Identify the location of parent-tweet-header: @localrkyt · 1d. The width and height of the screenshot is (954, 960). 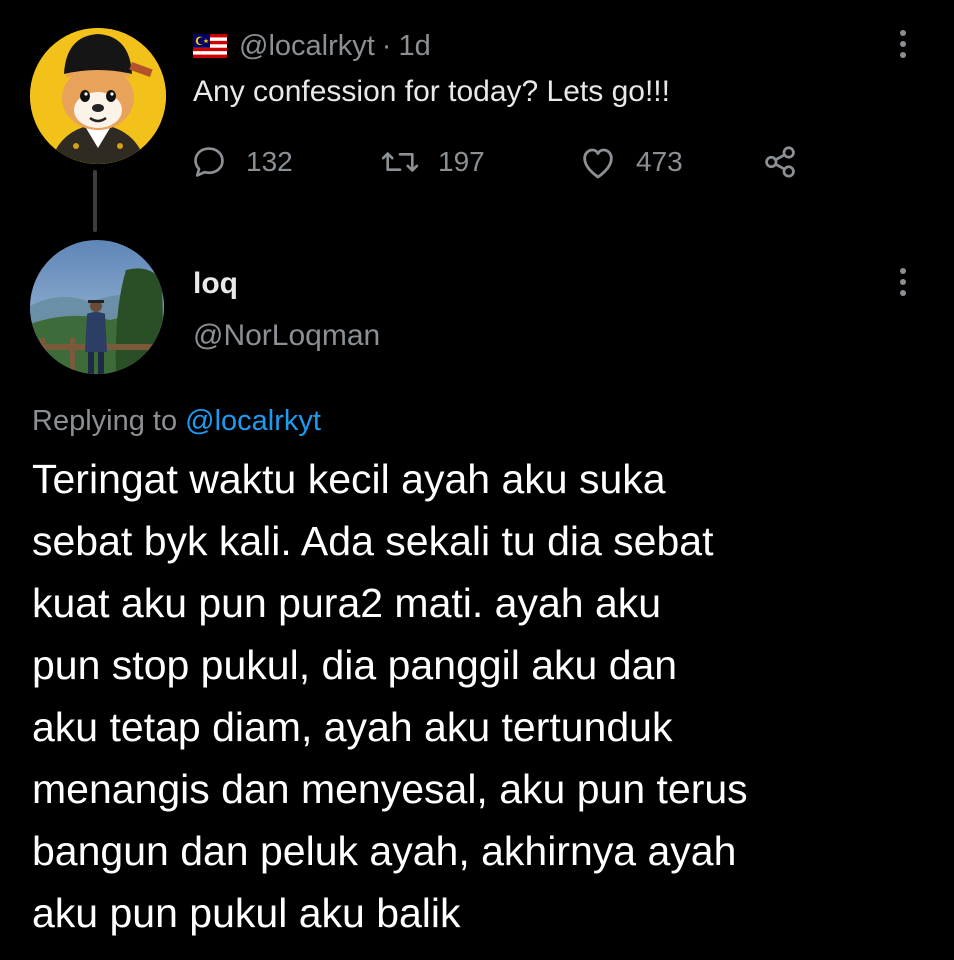
(312, 46).